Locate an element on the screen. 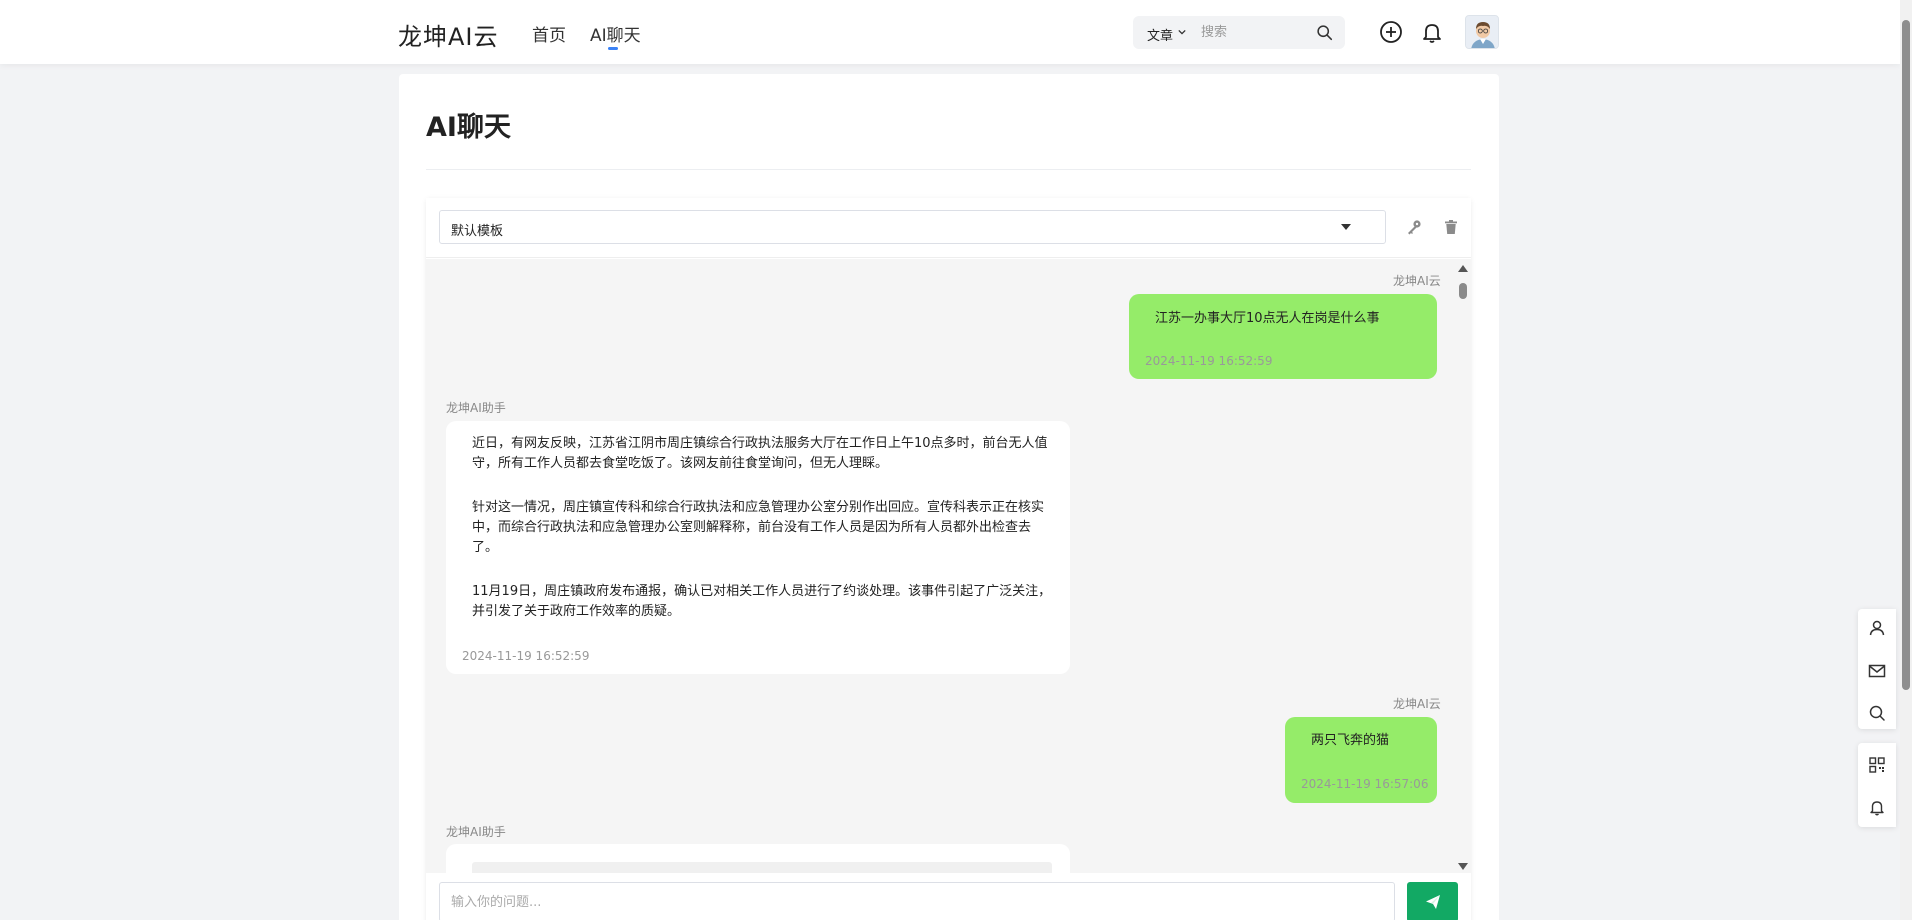 The image size is (1912, 920). side-toolbar is located at coordinates (1877, 669).